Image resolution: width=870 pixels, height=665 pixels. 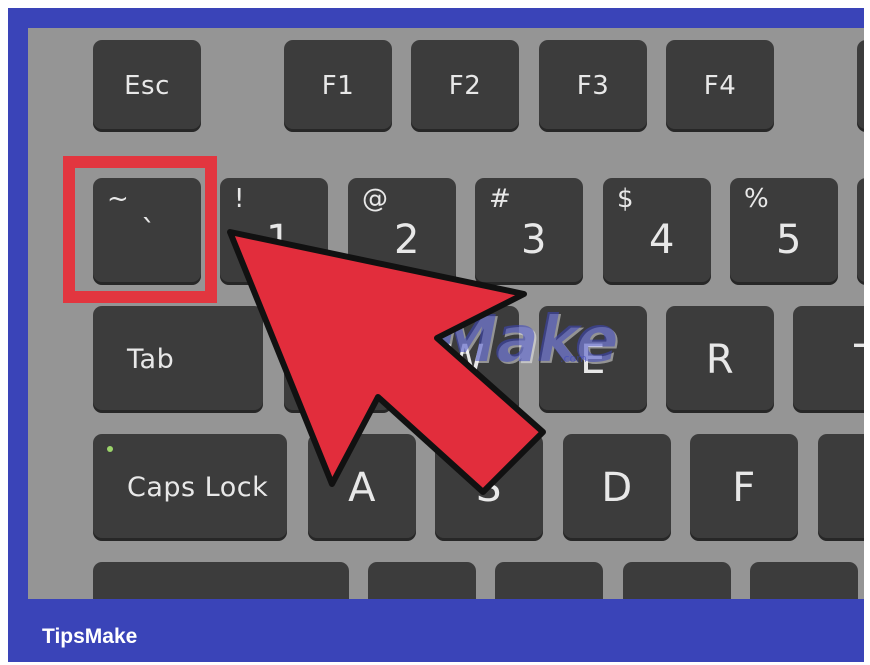 I want to click on arrow-pointer-icon, so click(x=386, y=362).